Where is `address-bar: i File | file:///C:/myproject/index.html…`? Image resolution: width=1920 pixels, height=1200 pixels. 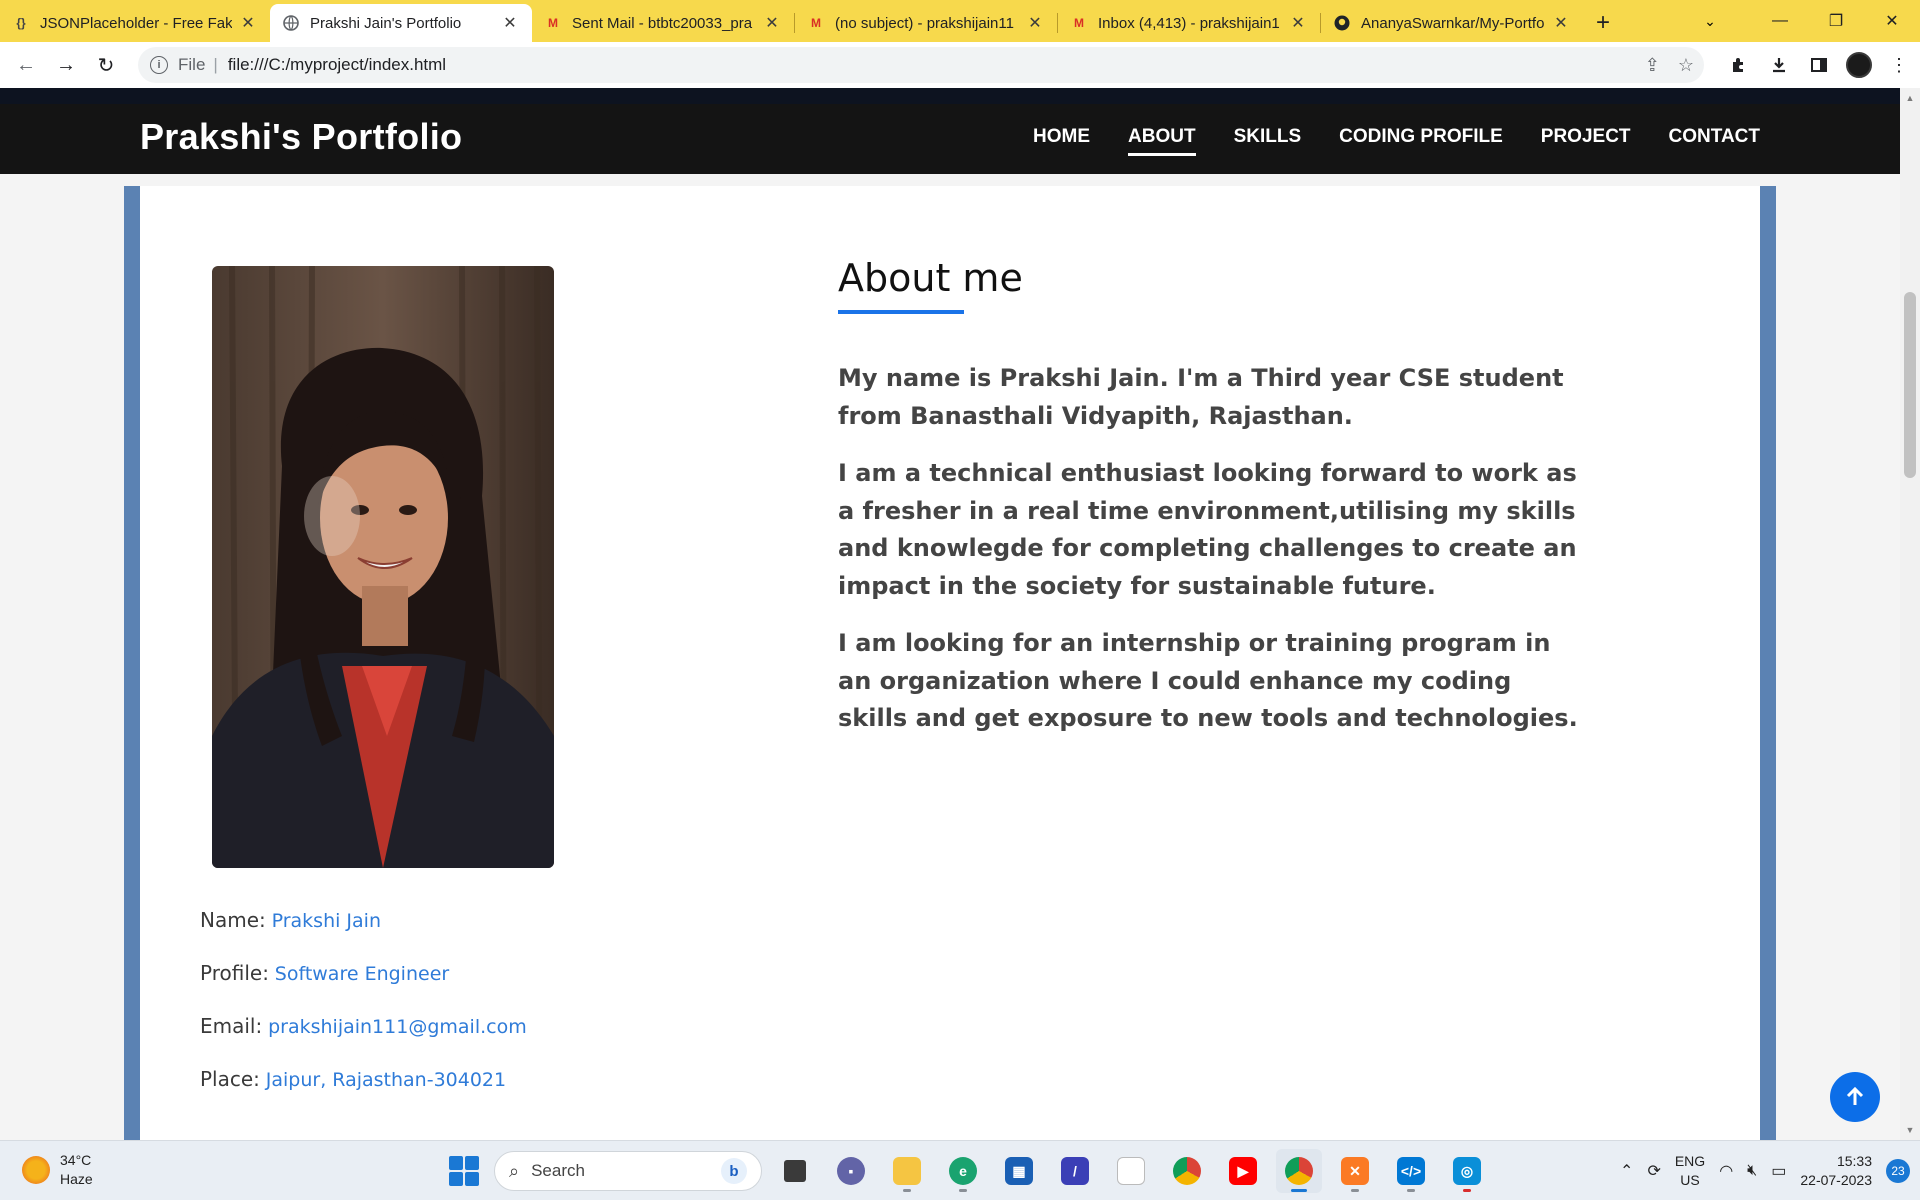
address-bar: i File | file:///C:/myproject/index.html… is located at coordinates (921, 65).